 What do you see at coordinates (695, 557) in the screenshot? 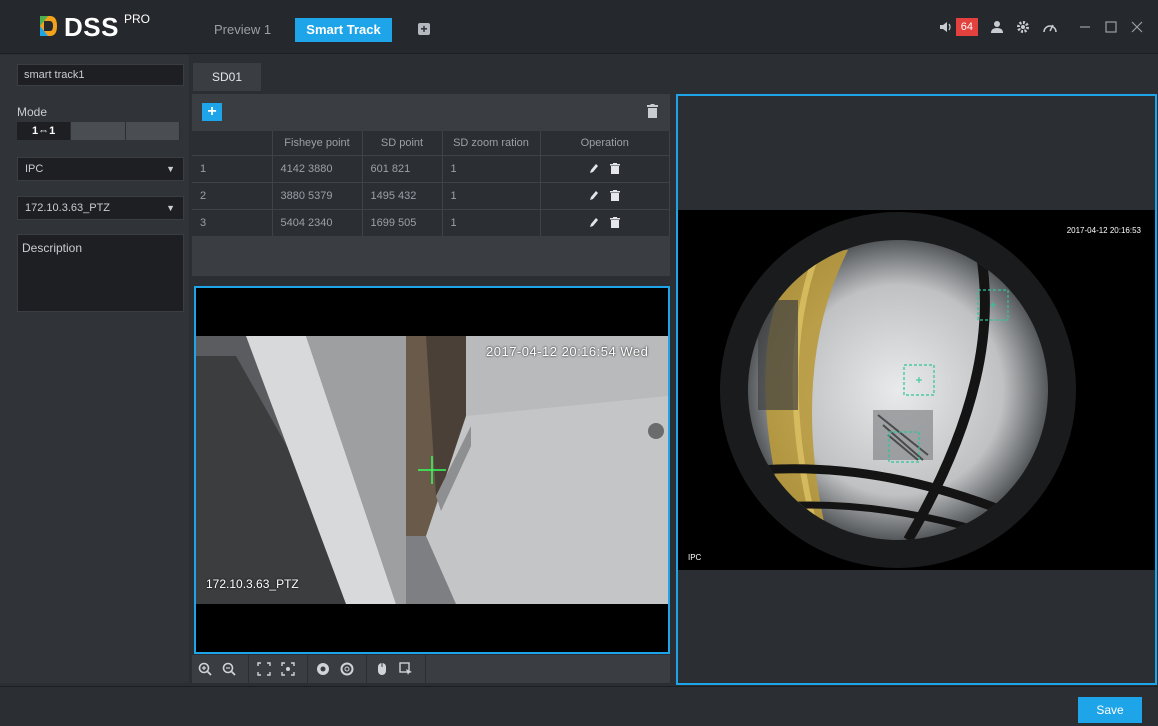
I see `fisheye-channel-label: IPC` at bounding box center [695, 557].